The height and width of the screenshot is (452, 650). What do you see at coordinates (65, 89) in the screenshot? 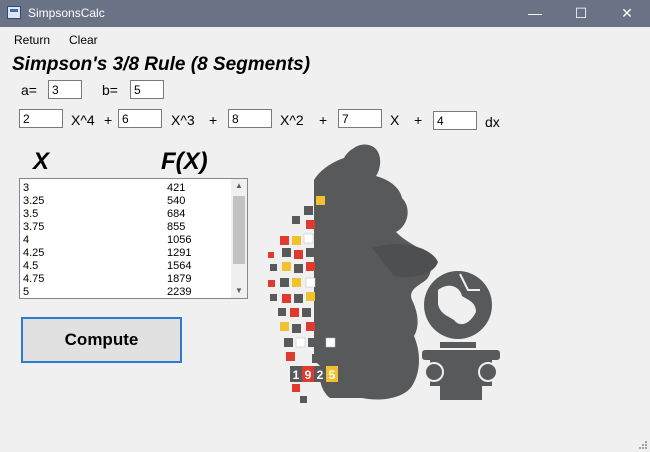
I see `a-input` at bounding box center [65, 89].